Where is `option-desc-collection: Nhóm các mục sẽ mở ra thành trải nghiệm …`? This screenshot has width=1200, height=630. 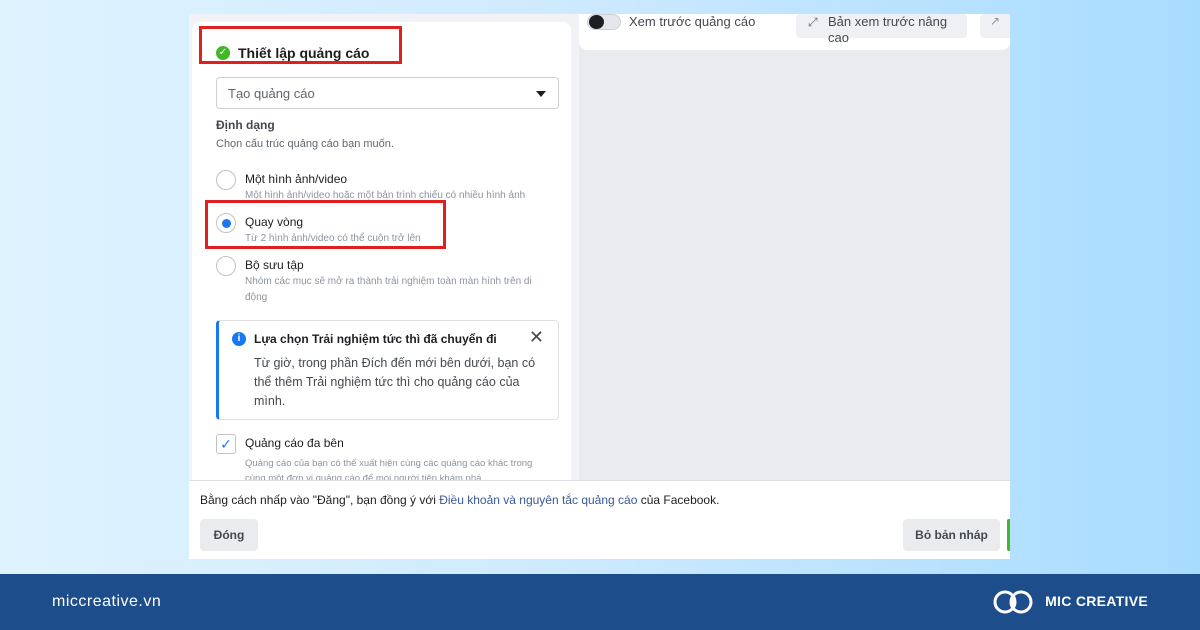
option-desc-collection: Nhóm các mục sẽ mở ra thành trải nghiệm … is located at coordinates (388, 289).